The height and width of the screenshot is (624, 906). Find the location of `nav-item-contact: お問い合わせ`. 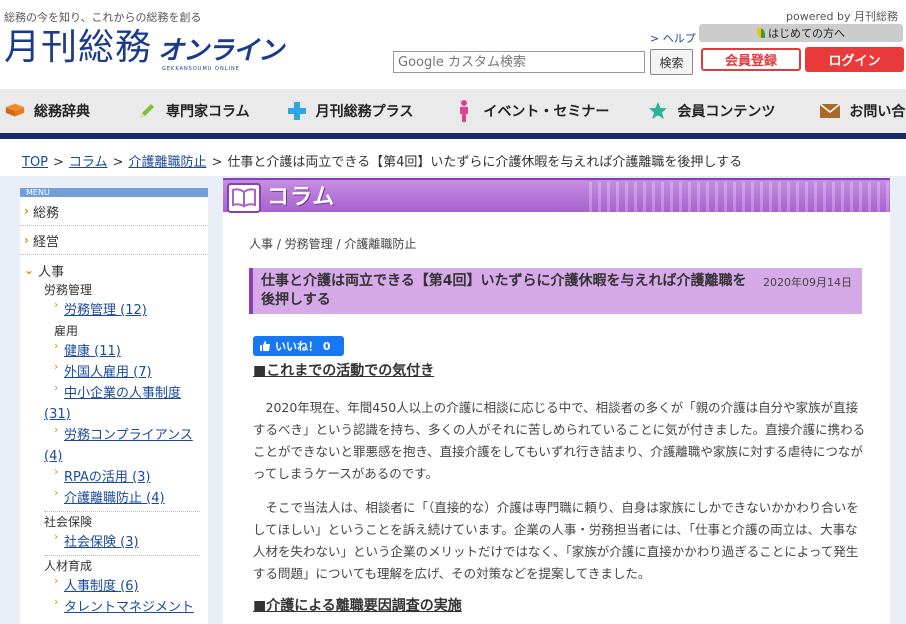

nav-item-contact: お問い合わせ is located at coordinates (862, 111).